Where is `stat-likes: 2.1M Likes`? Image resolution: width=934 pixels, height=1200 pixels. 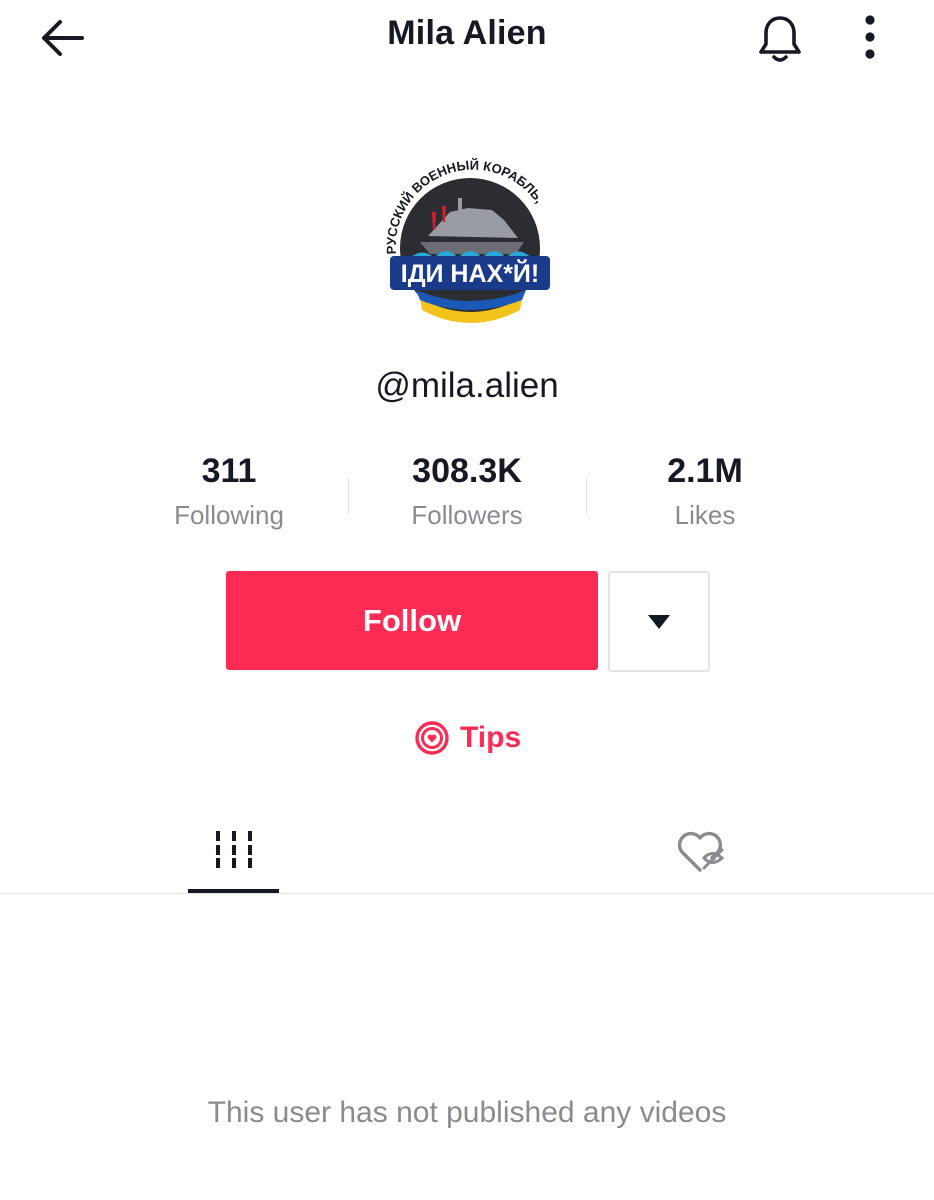 stat-likes: 2.1M Likes is located at coordinates (705, 489).